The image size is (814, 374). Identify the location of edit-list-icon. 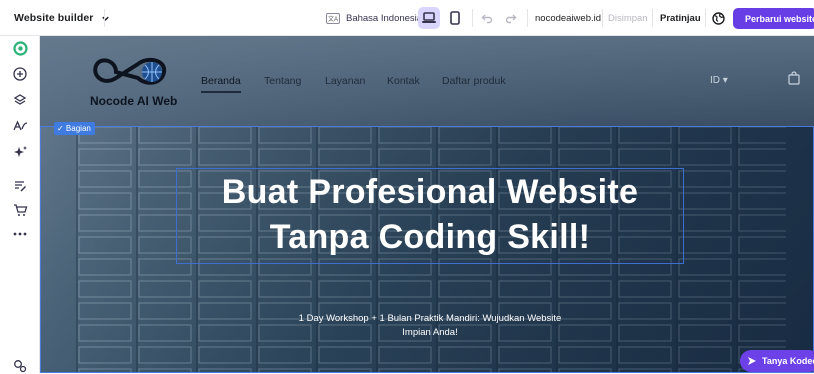
(21, 186).